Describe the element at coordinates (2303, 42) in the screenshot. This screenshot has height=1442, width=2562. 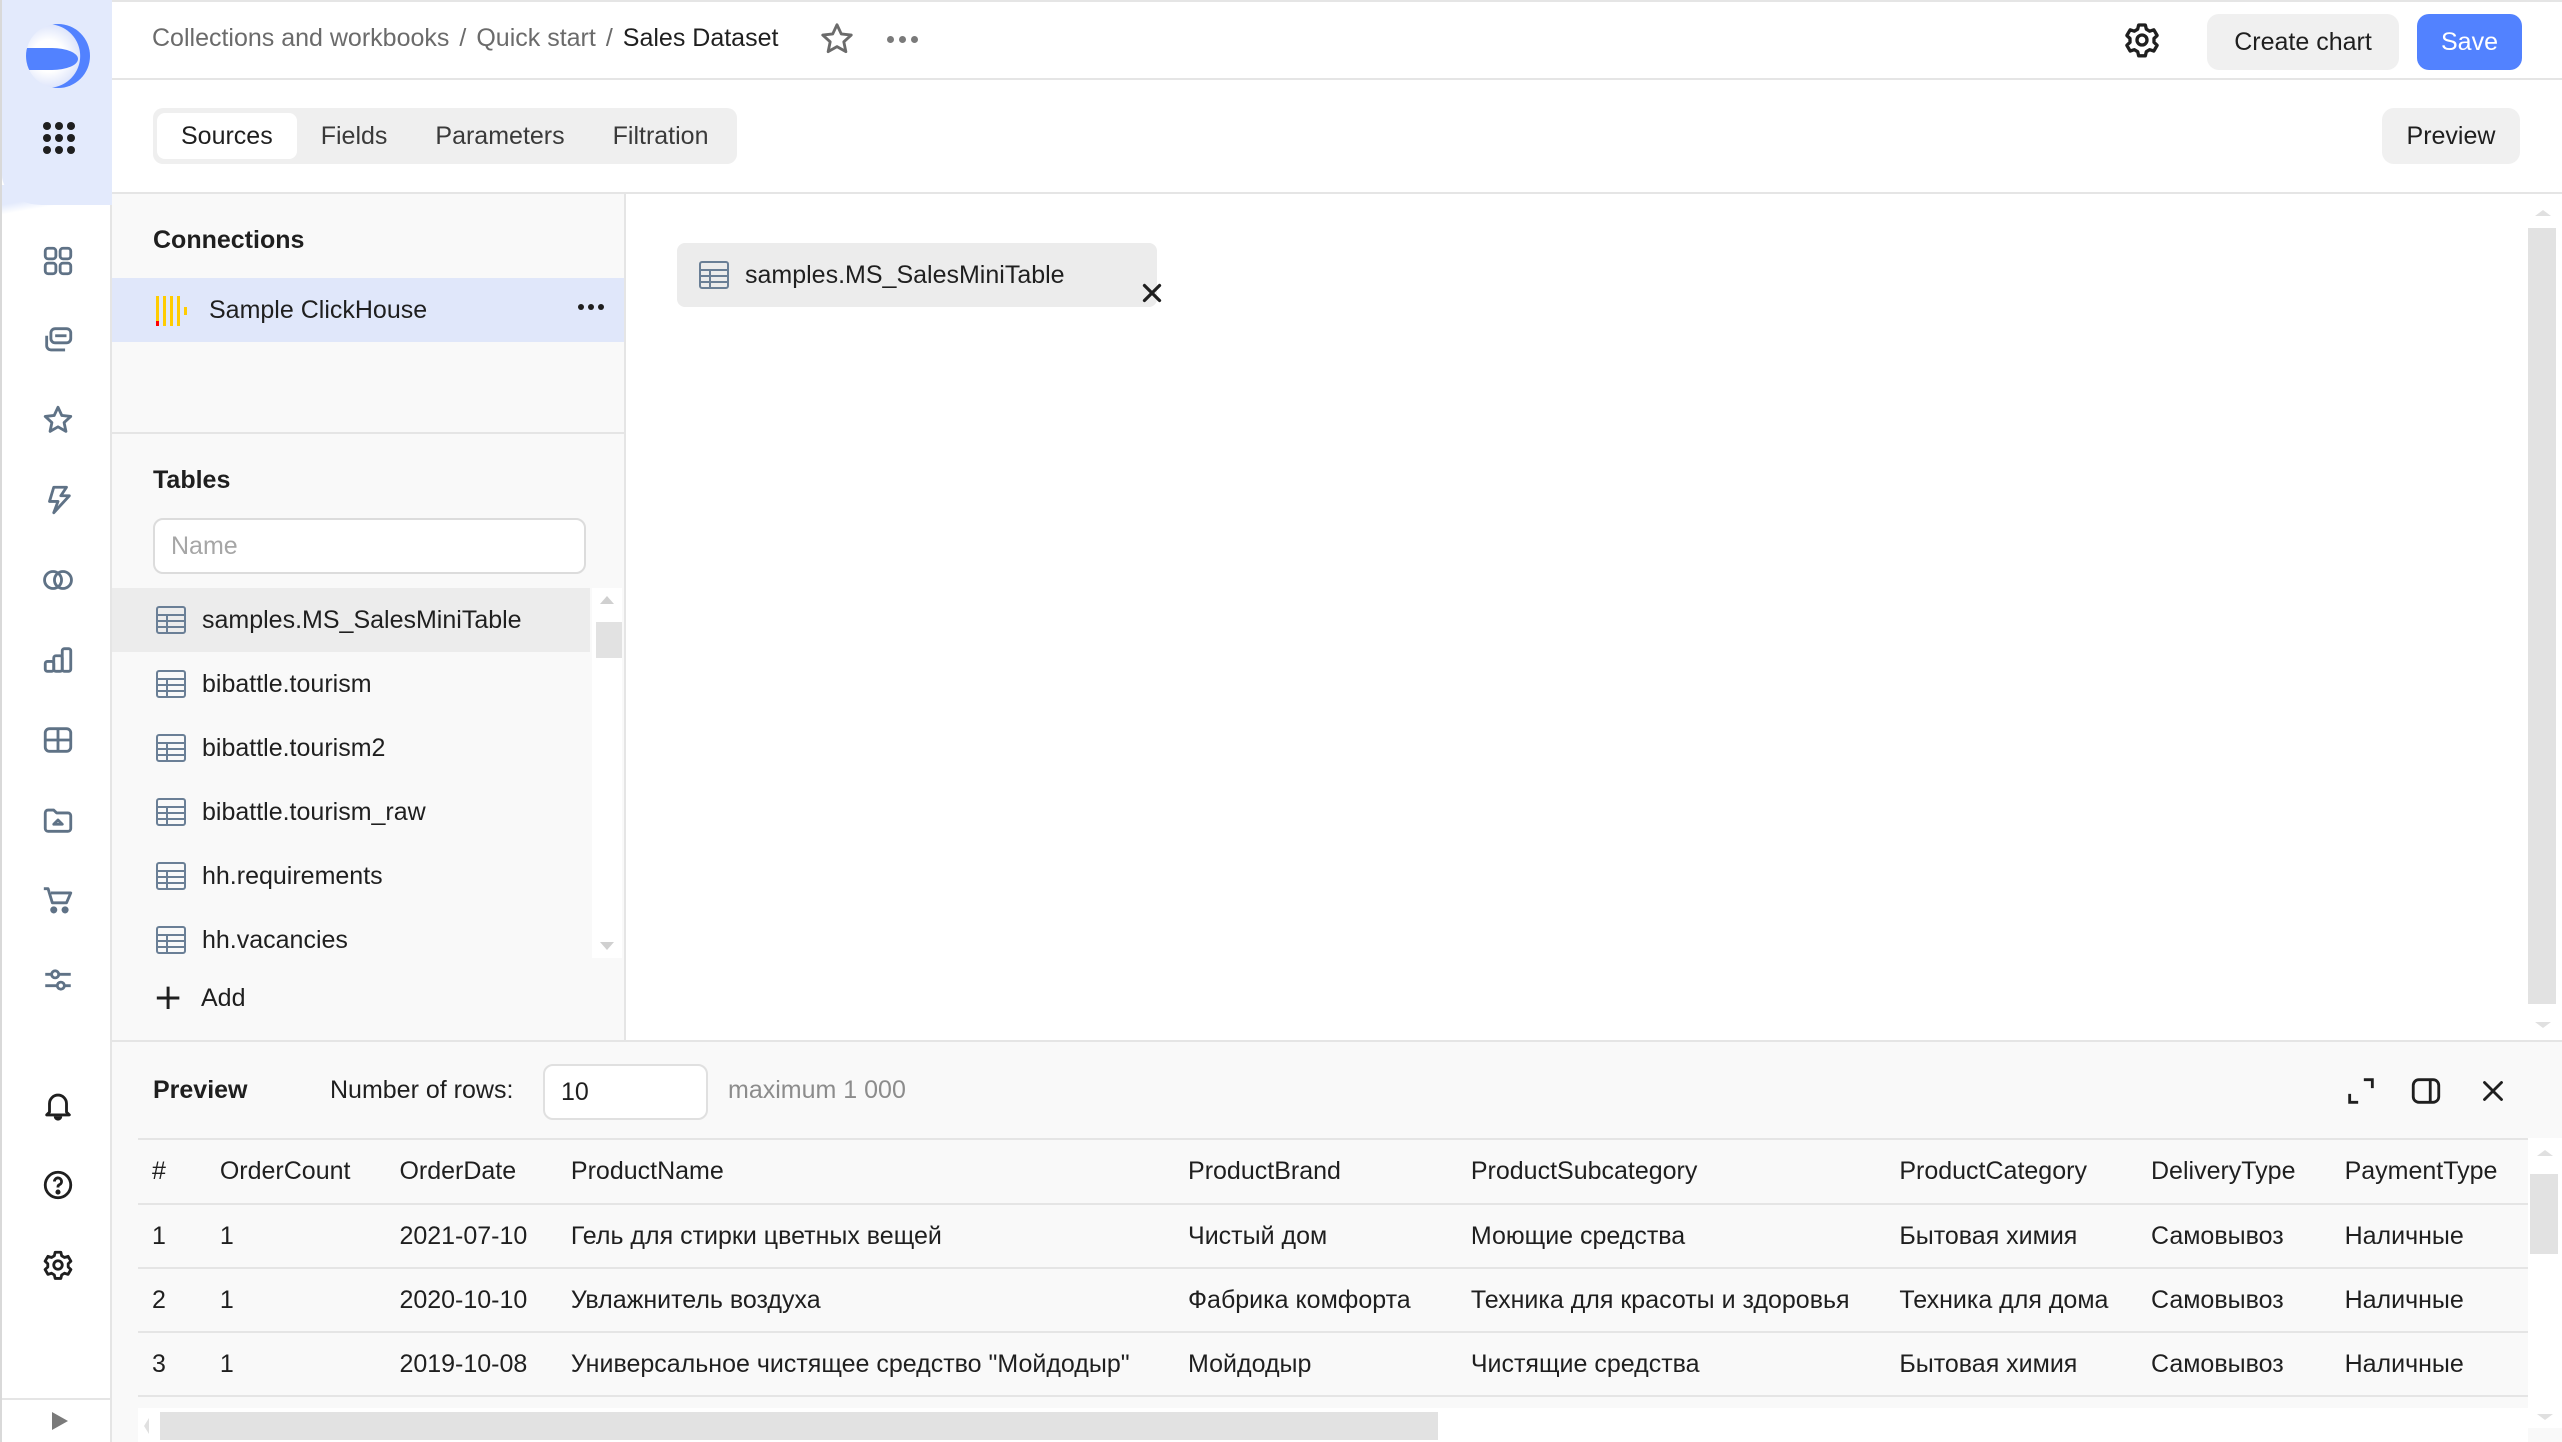
I see `create-chart-button: Create chart` at that location.